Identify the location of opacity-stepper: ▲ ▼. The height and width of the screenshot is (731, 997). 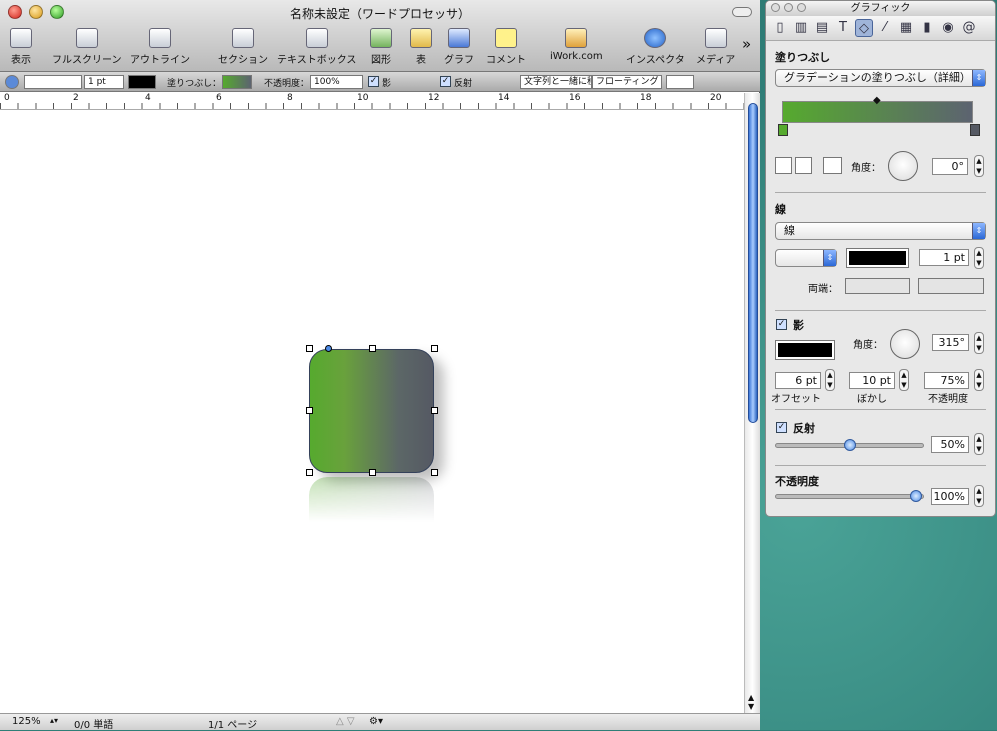
(979, 496).